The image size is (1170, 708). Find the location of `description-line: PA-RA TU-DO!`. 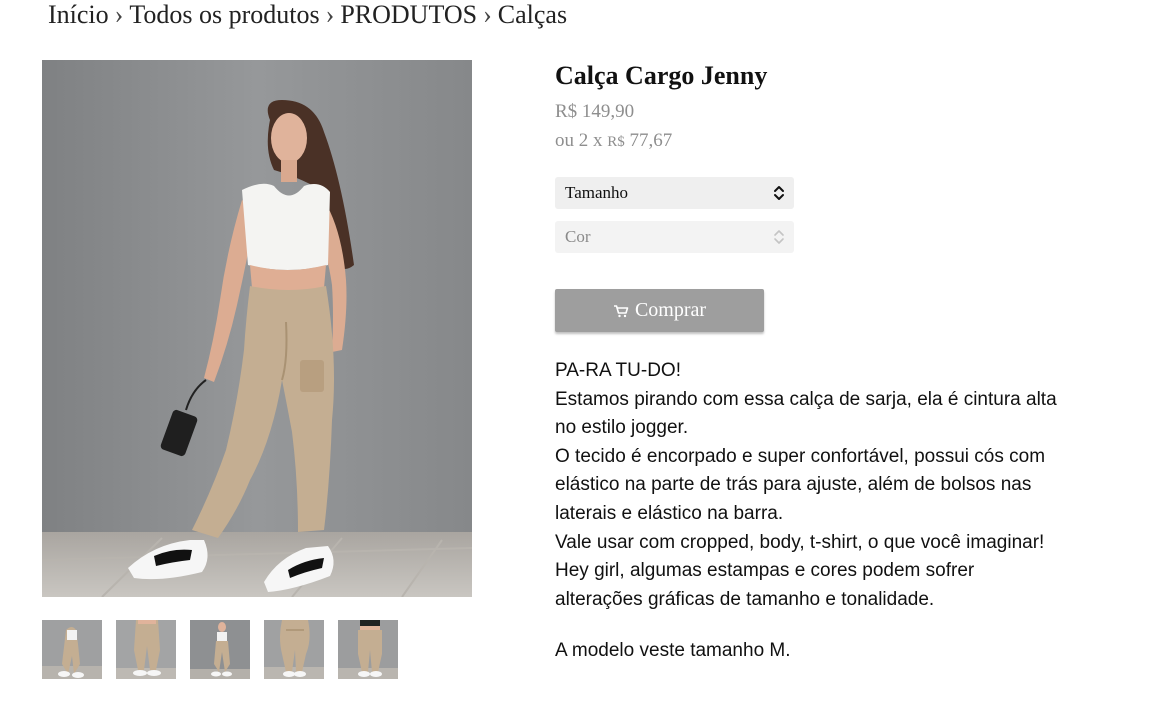

description-line: PA-RA TU-DO! is located at coordinates (618, 370).